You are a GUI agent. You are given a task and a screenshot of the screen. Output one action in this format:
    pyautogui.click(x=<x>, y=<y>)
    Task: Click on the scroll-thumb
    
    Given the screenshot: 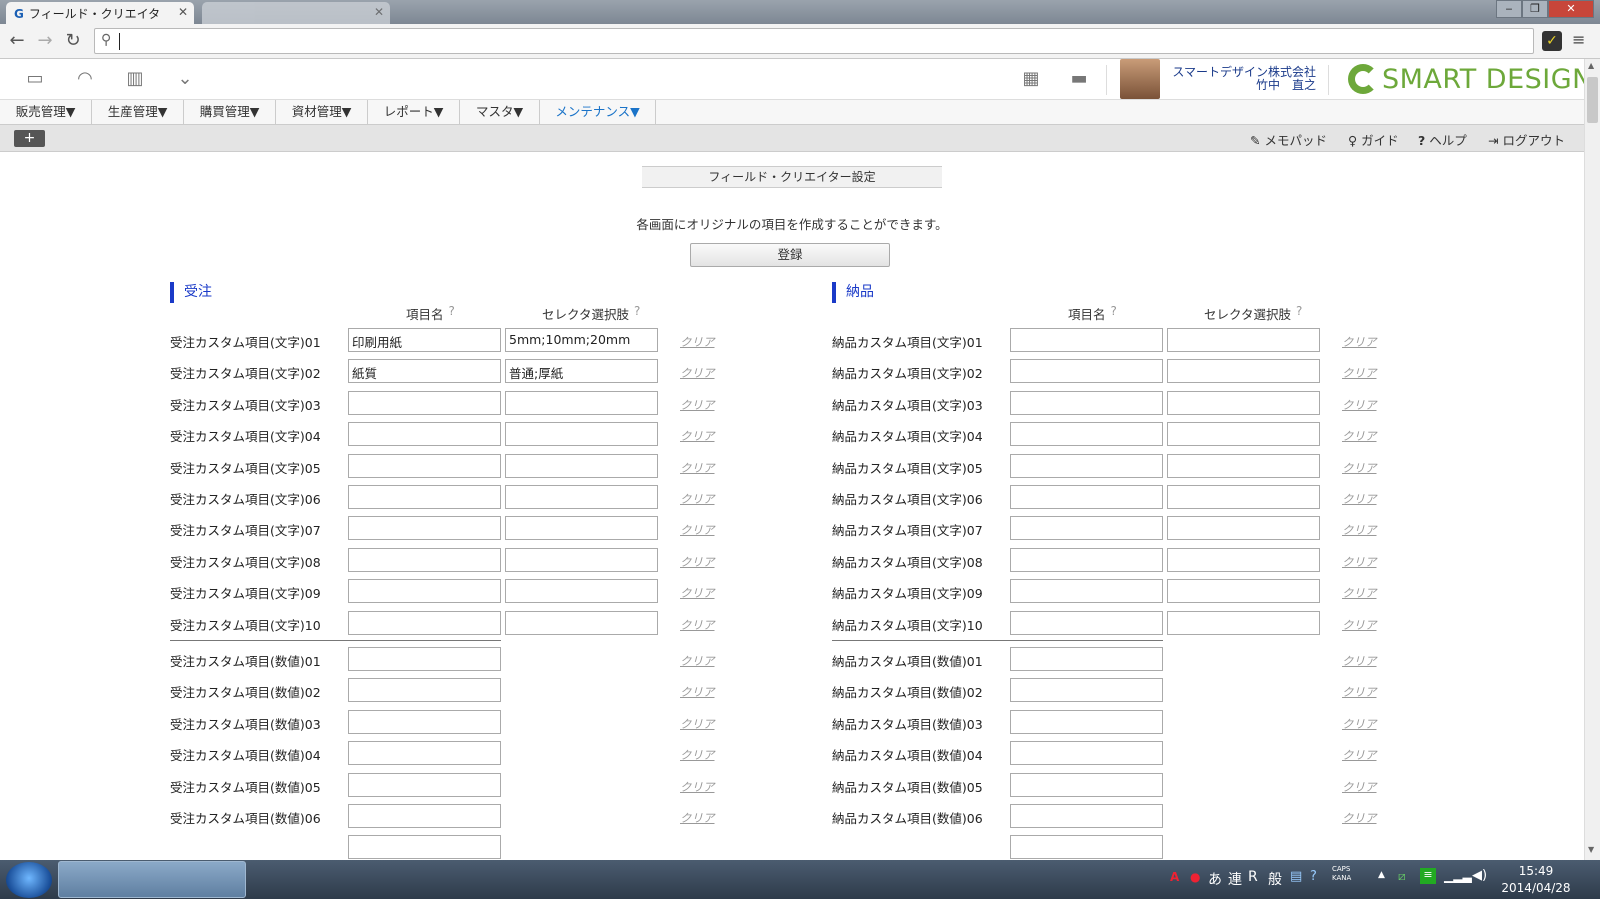 What is the action you would take?
    pyautogui.click(x=1592, y=100)
    